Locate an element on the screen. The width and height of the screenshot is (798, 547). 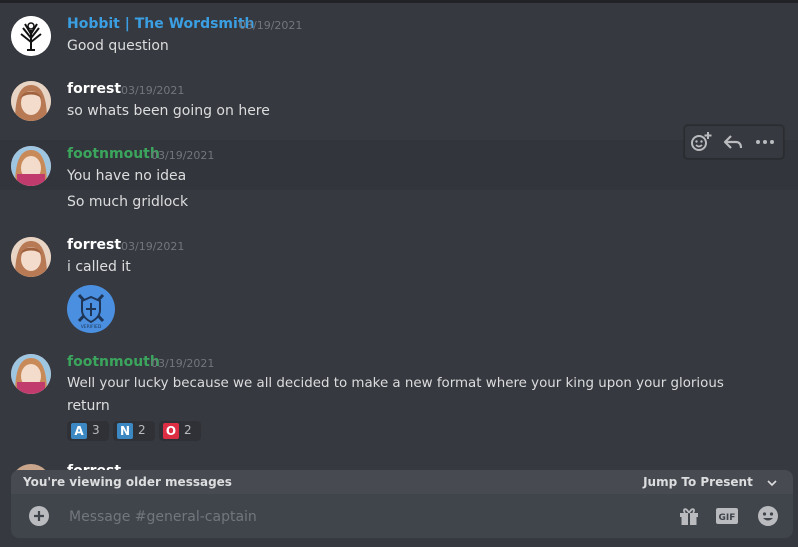
plus-circle-icon is located at coordinates (39, 516).